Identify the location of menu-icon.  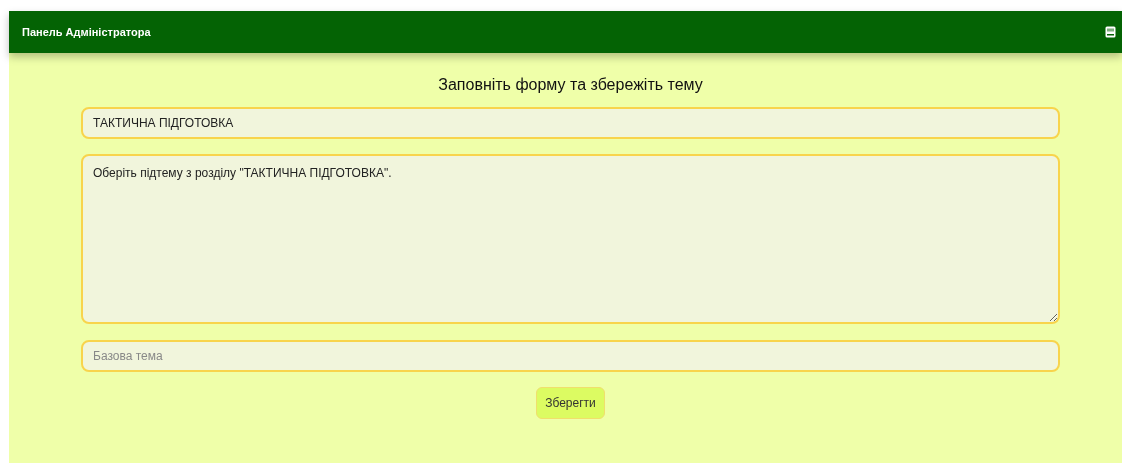
(1110, 32).